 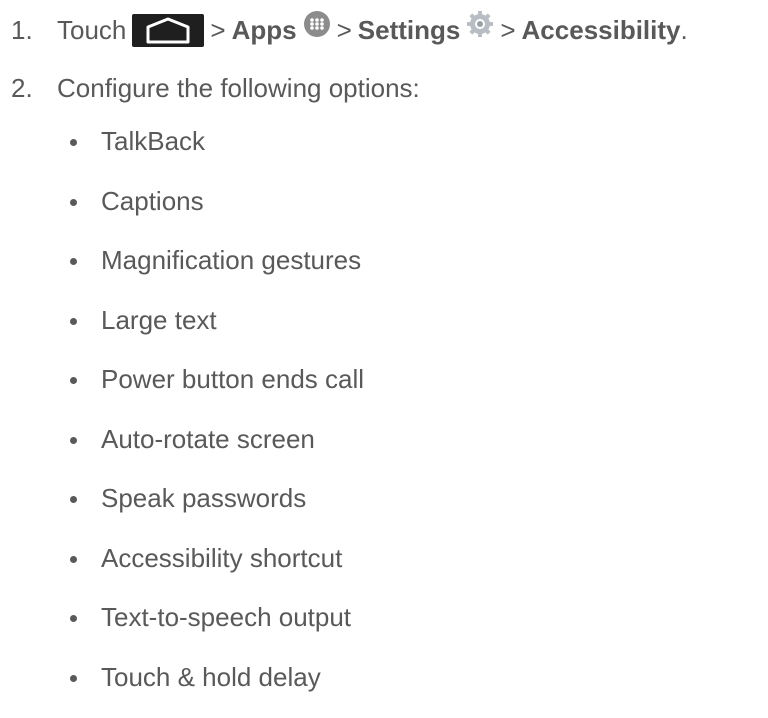 I want to click on home-button-icon, so click(x=168, y=30).